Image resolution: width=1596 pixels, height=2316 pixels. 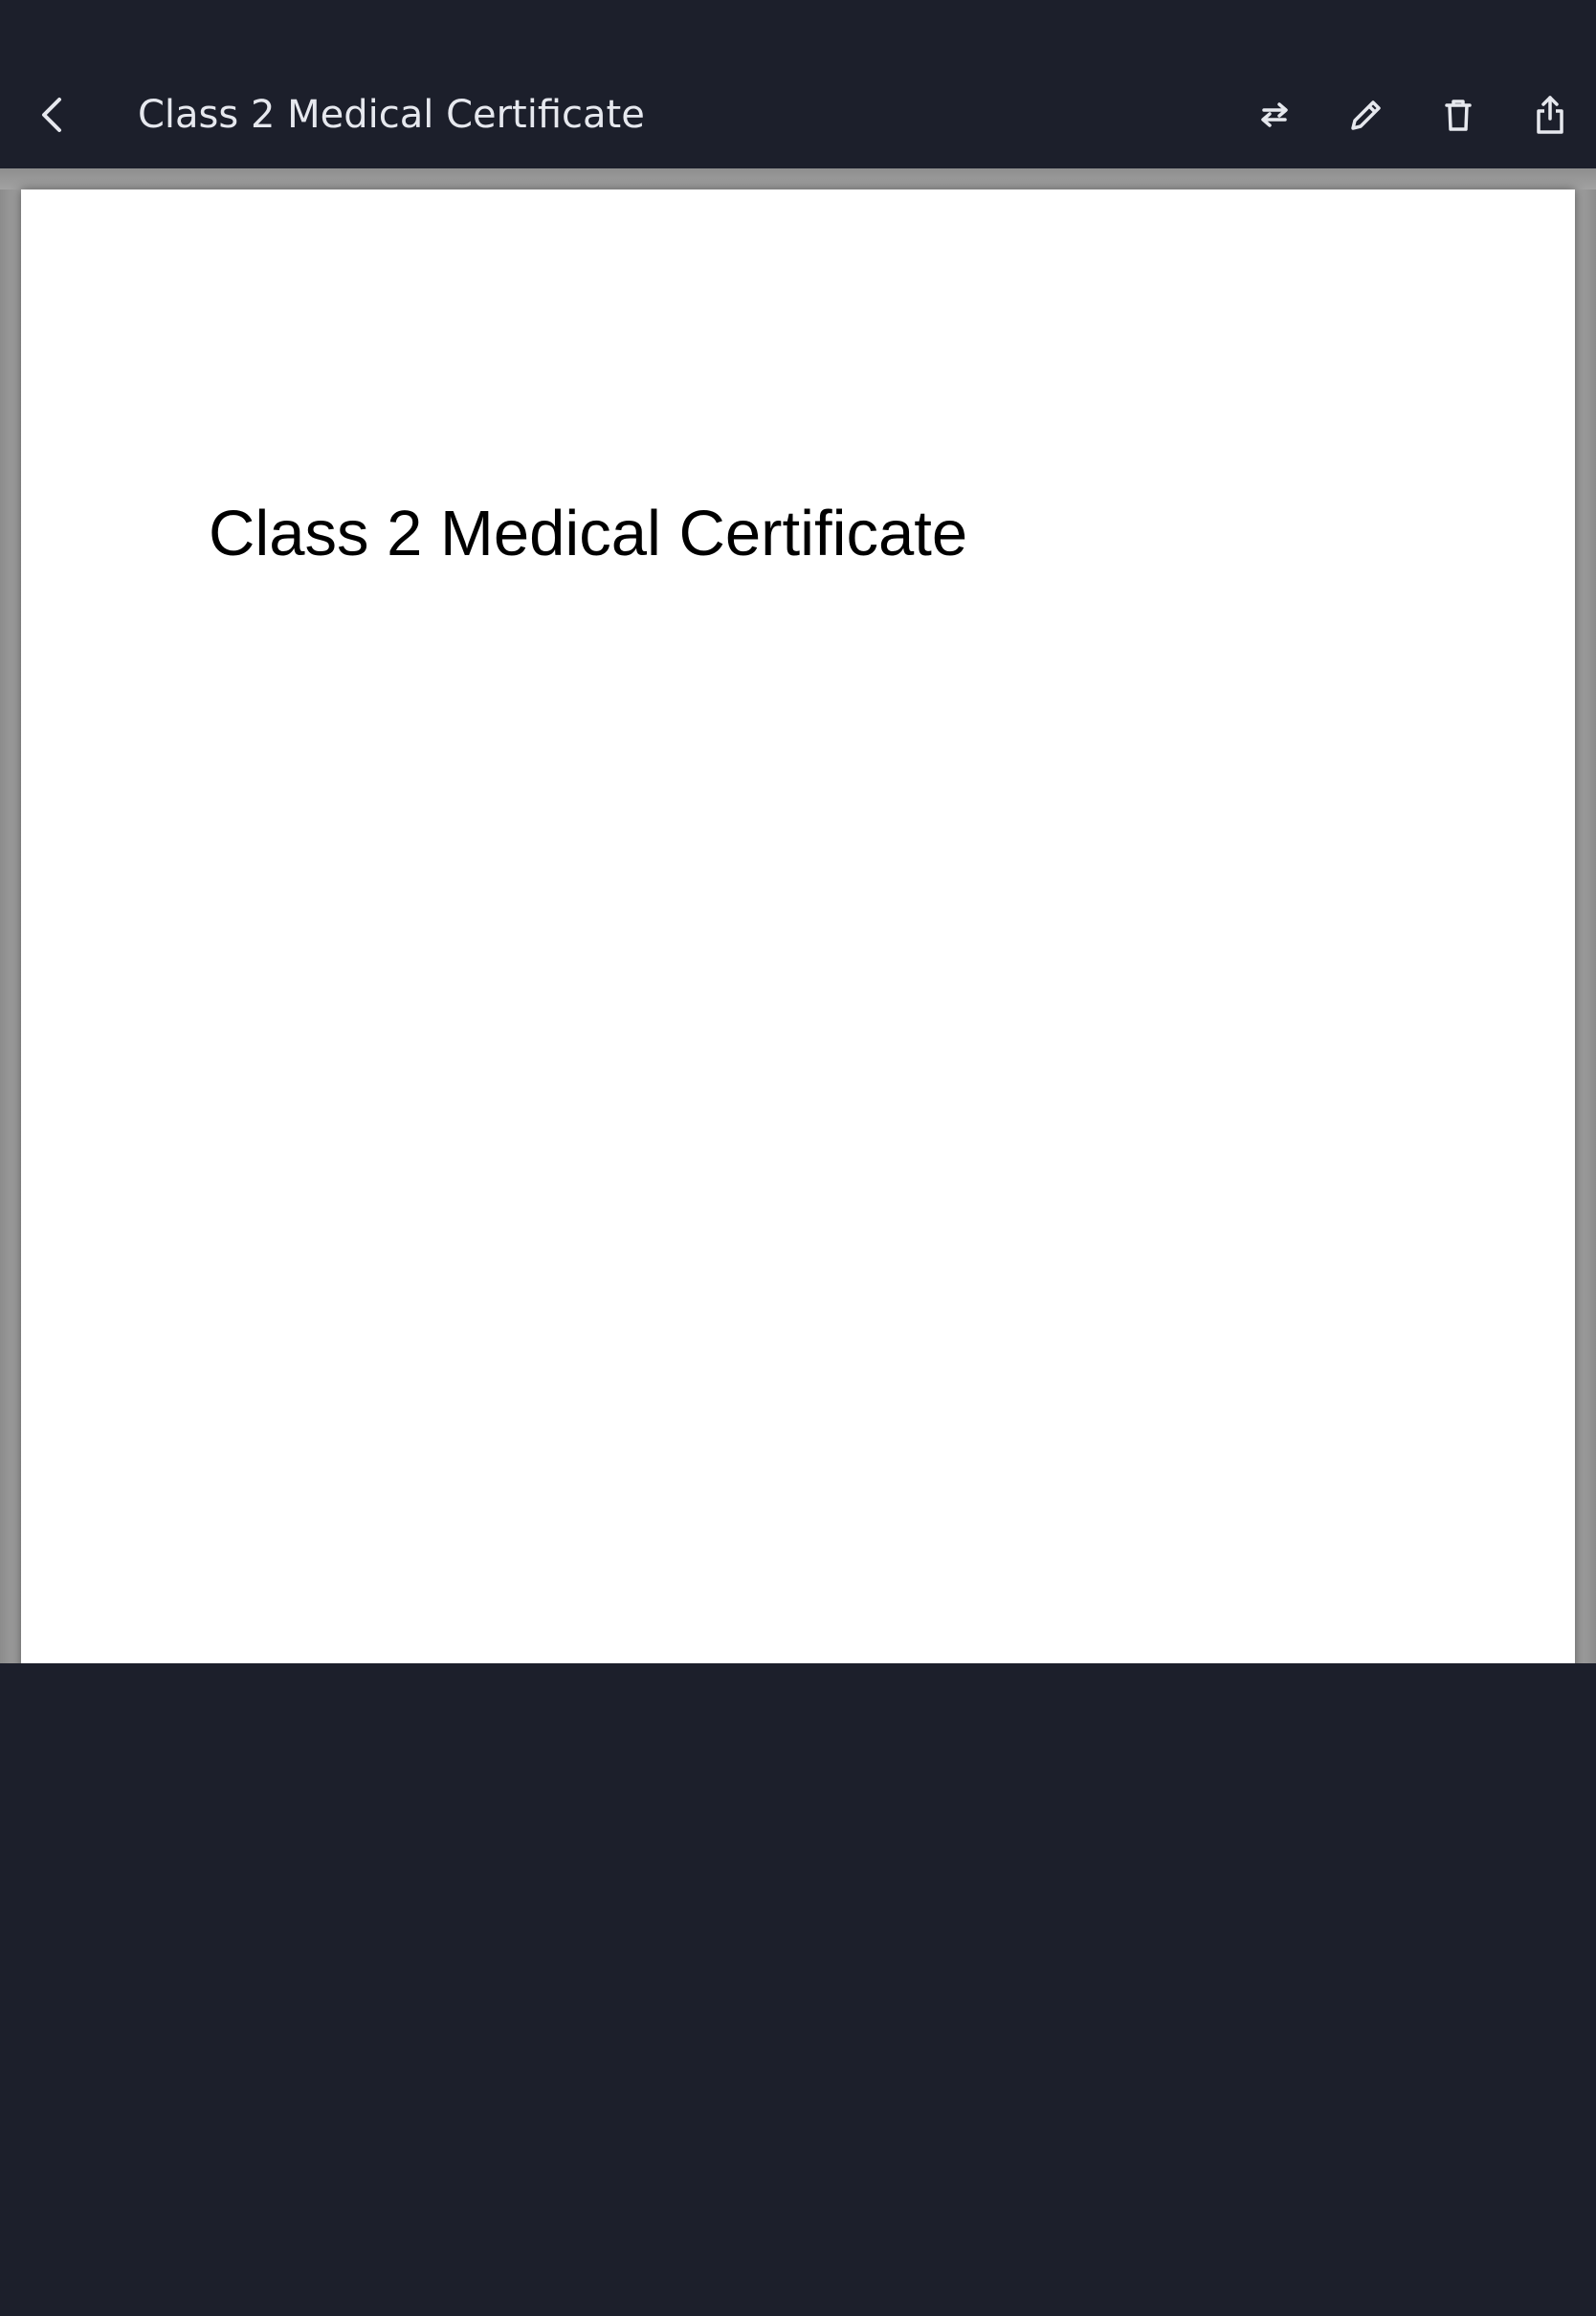 I want to click on back-button, so click(x=54, y=115).